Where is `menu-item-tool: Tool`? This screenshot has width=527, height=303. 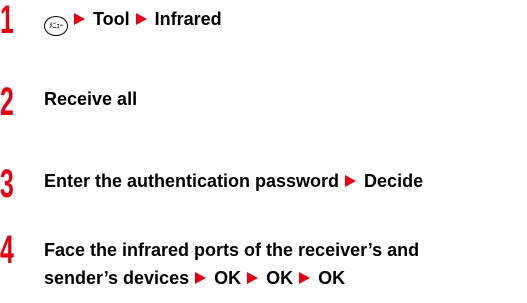 menu-item-tool: Tool is located at coordinates (111, 19).